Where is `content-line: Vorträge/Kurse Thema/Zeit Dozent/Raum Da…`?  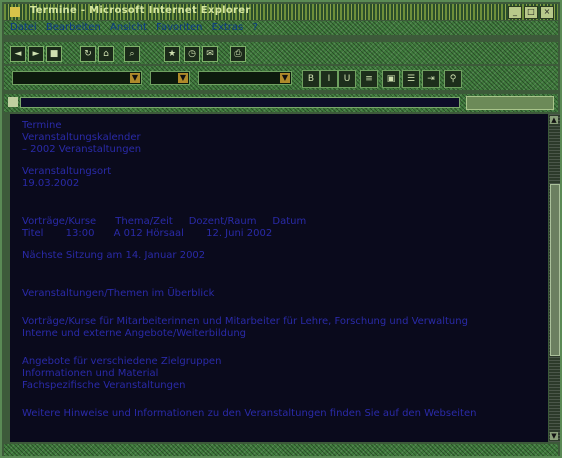
content-line: Vorträge/Kurse Thema/Zeit Dozent/Raum Da… is located at coordinates (164, 221).